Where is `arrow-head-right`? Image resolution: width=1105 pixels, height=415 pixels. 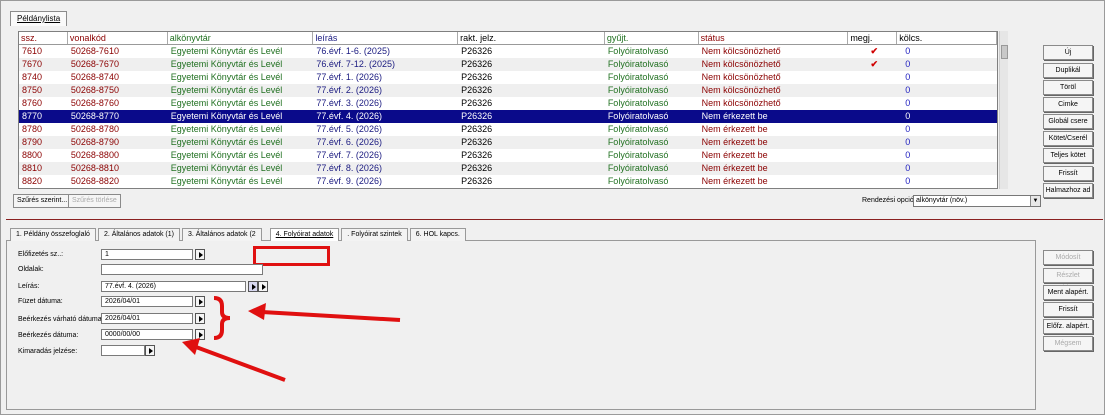 arrow-head-right is located at coordinates (257, 311).